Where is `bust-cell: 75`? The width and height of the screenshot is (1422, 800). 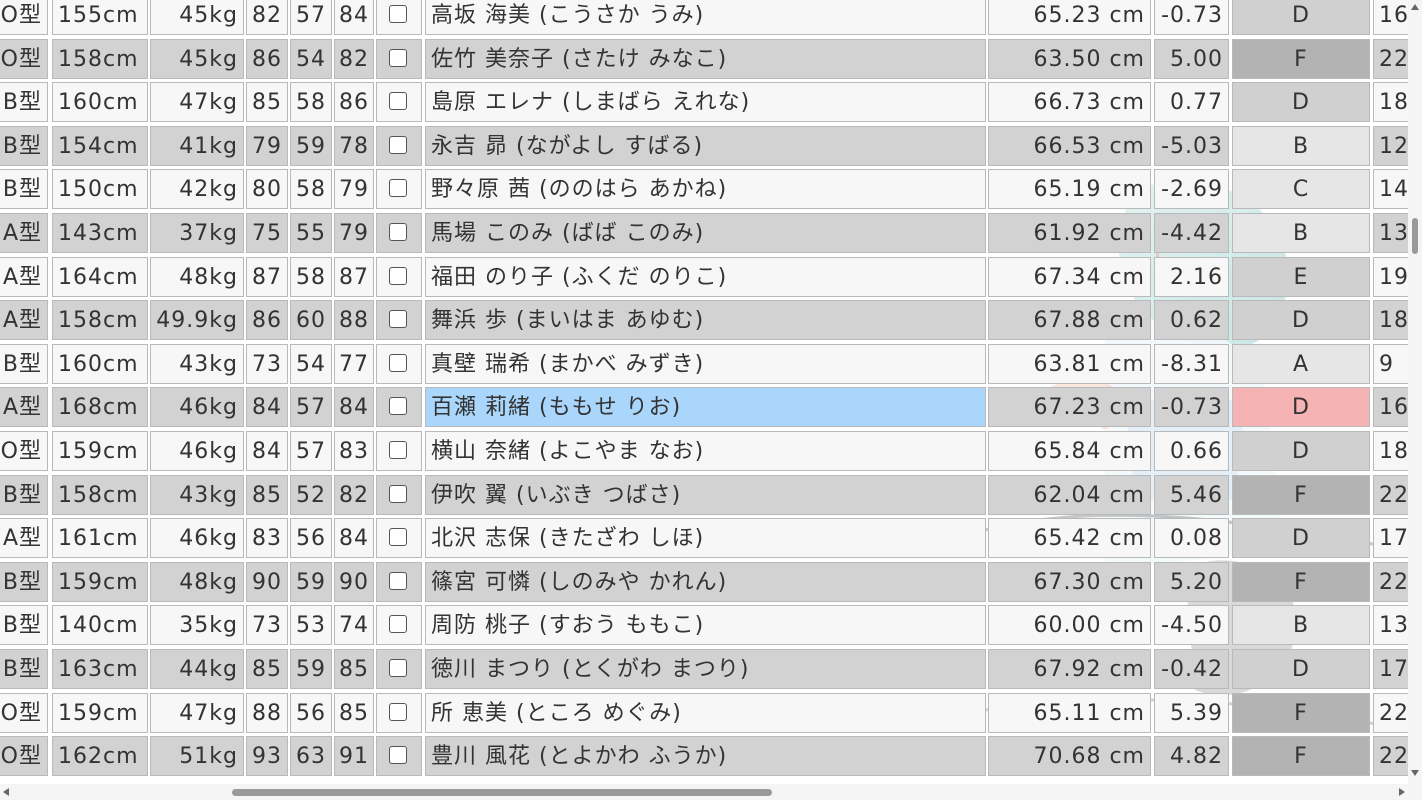 bust-cell: 75 is located at coordinates (267, 233).